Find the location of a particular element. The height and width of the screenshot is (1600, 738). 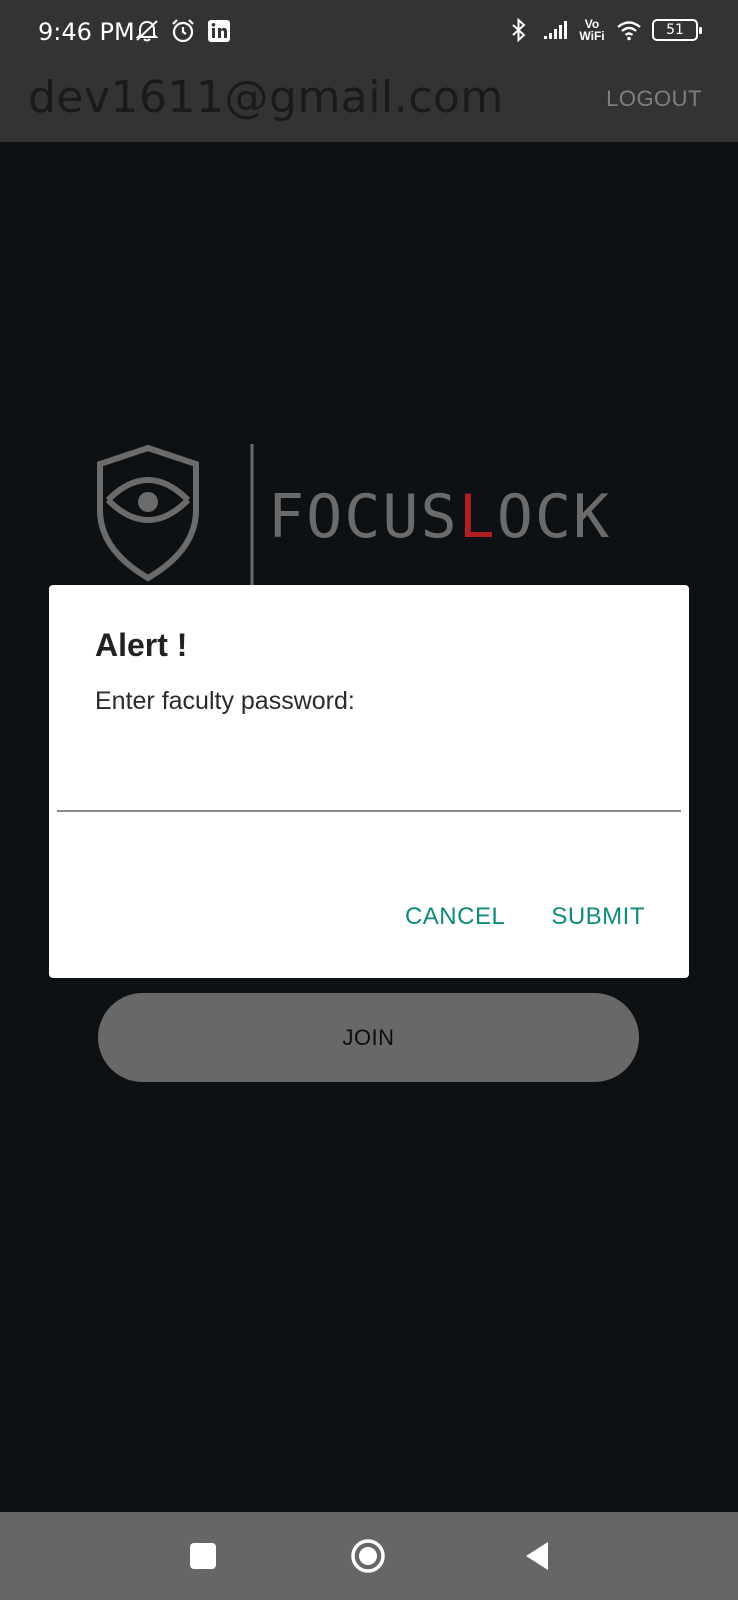

alarm-icon is located at coordinates (183, 31).